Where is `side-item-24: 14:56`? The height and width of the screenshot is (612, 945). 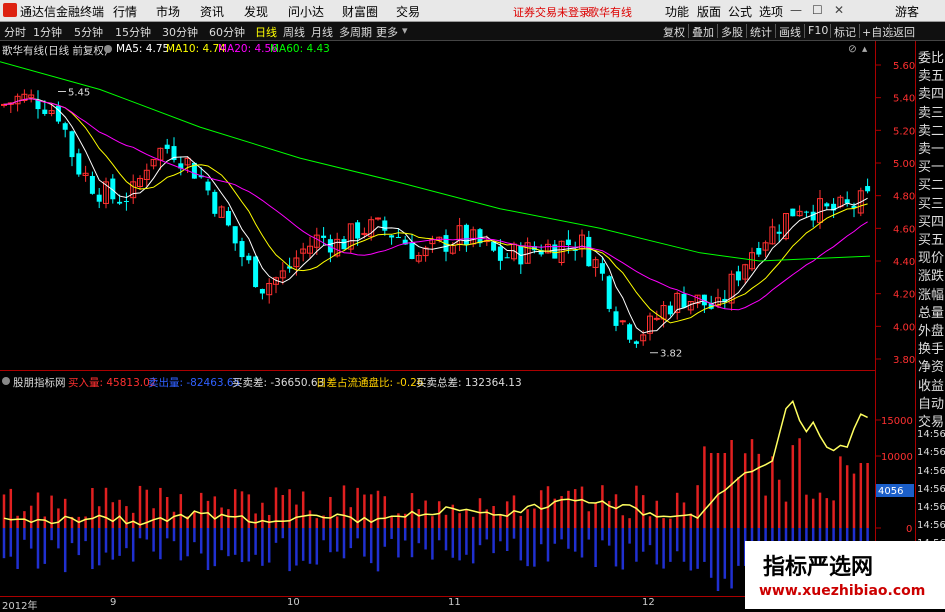 side-item-24: 14:56 is located at coordinates (931, 489).